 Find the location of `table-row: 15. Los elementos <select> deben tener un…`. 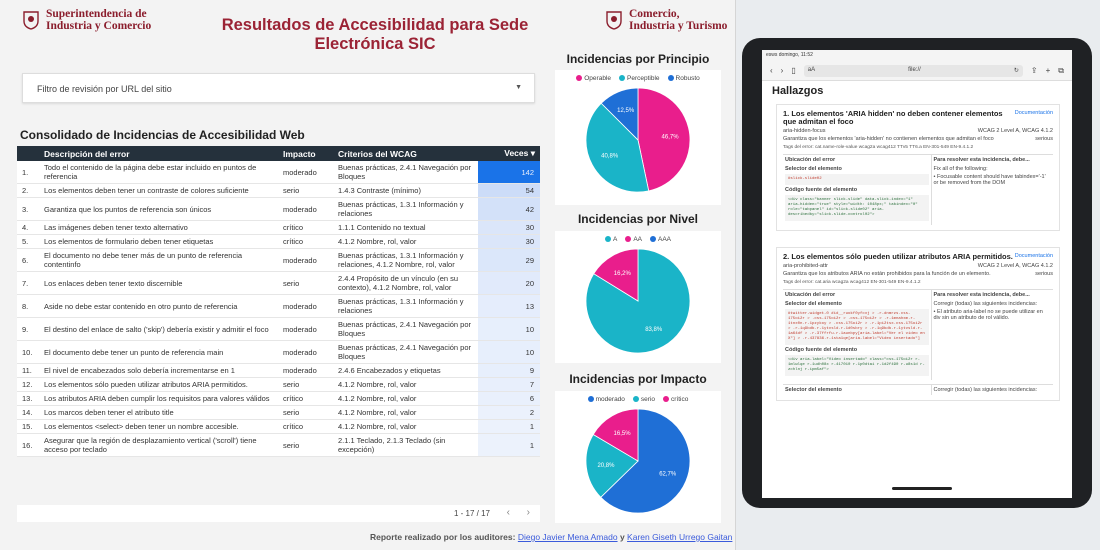

table-row: 15. Los elementos <select> deben tener un… is located at coordinates (278, 426).